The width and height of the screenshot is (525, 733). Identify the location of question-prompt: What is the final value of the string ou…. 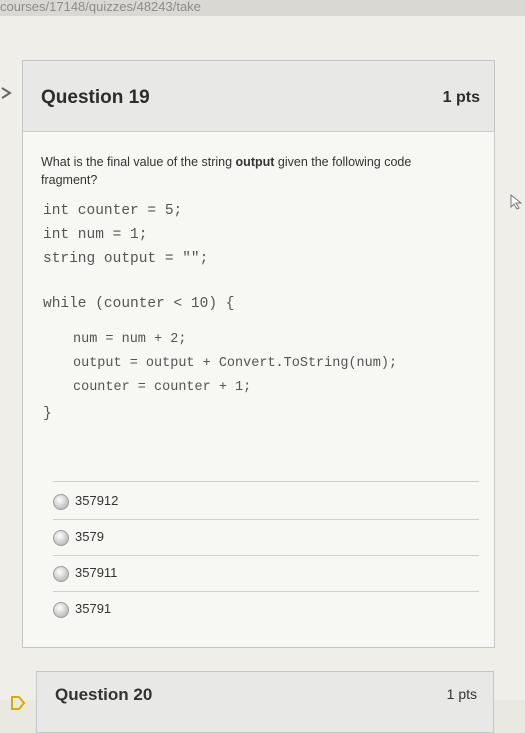
(226, 171).